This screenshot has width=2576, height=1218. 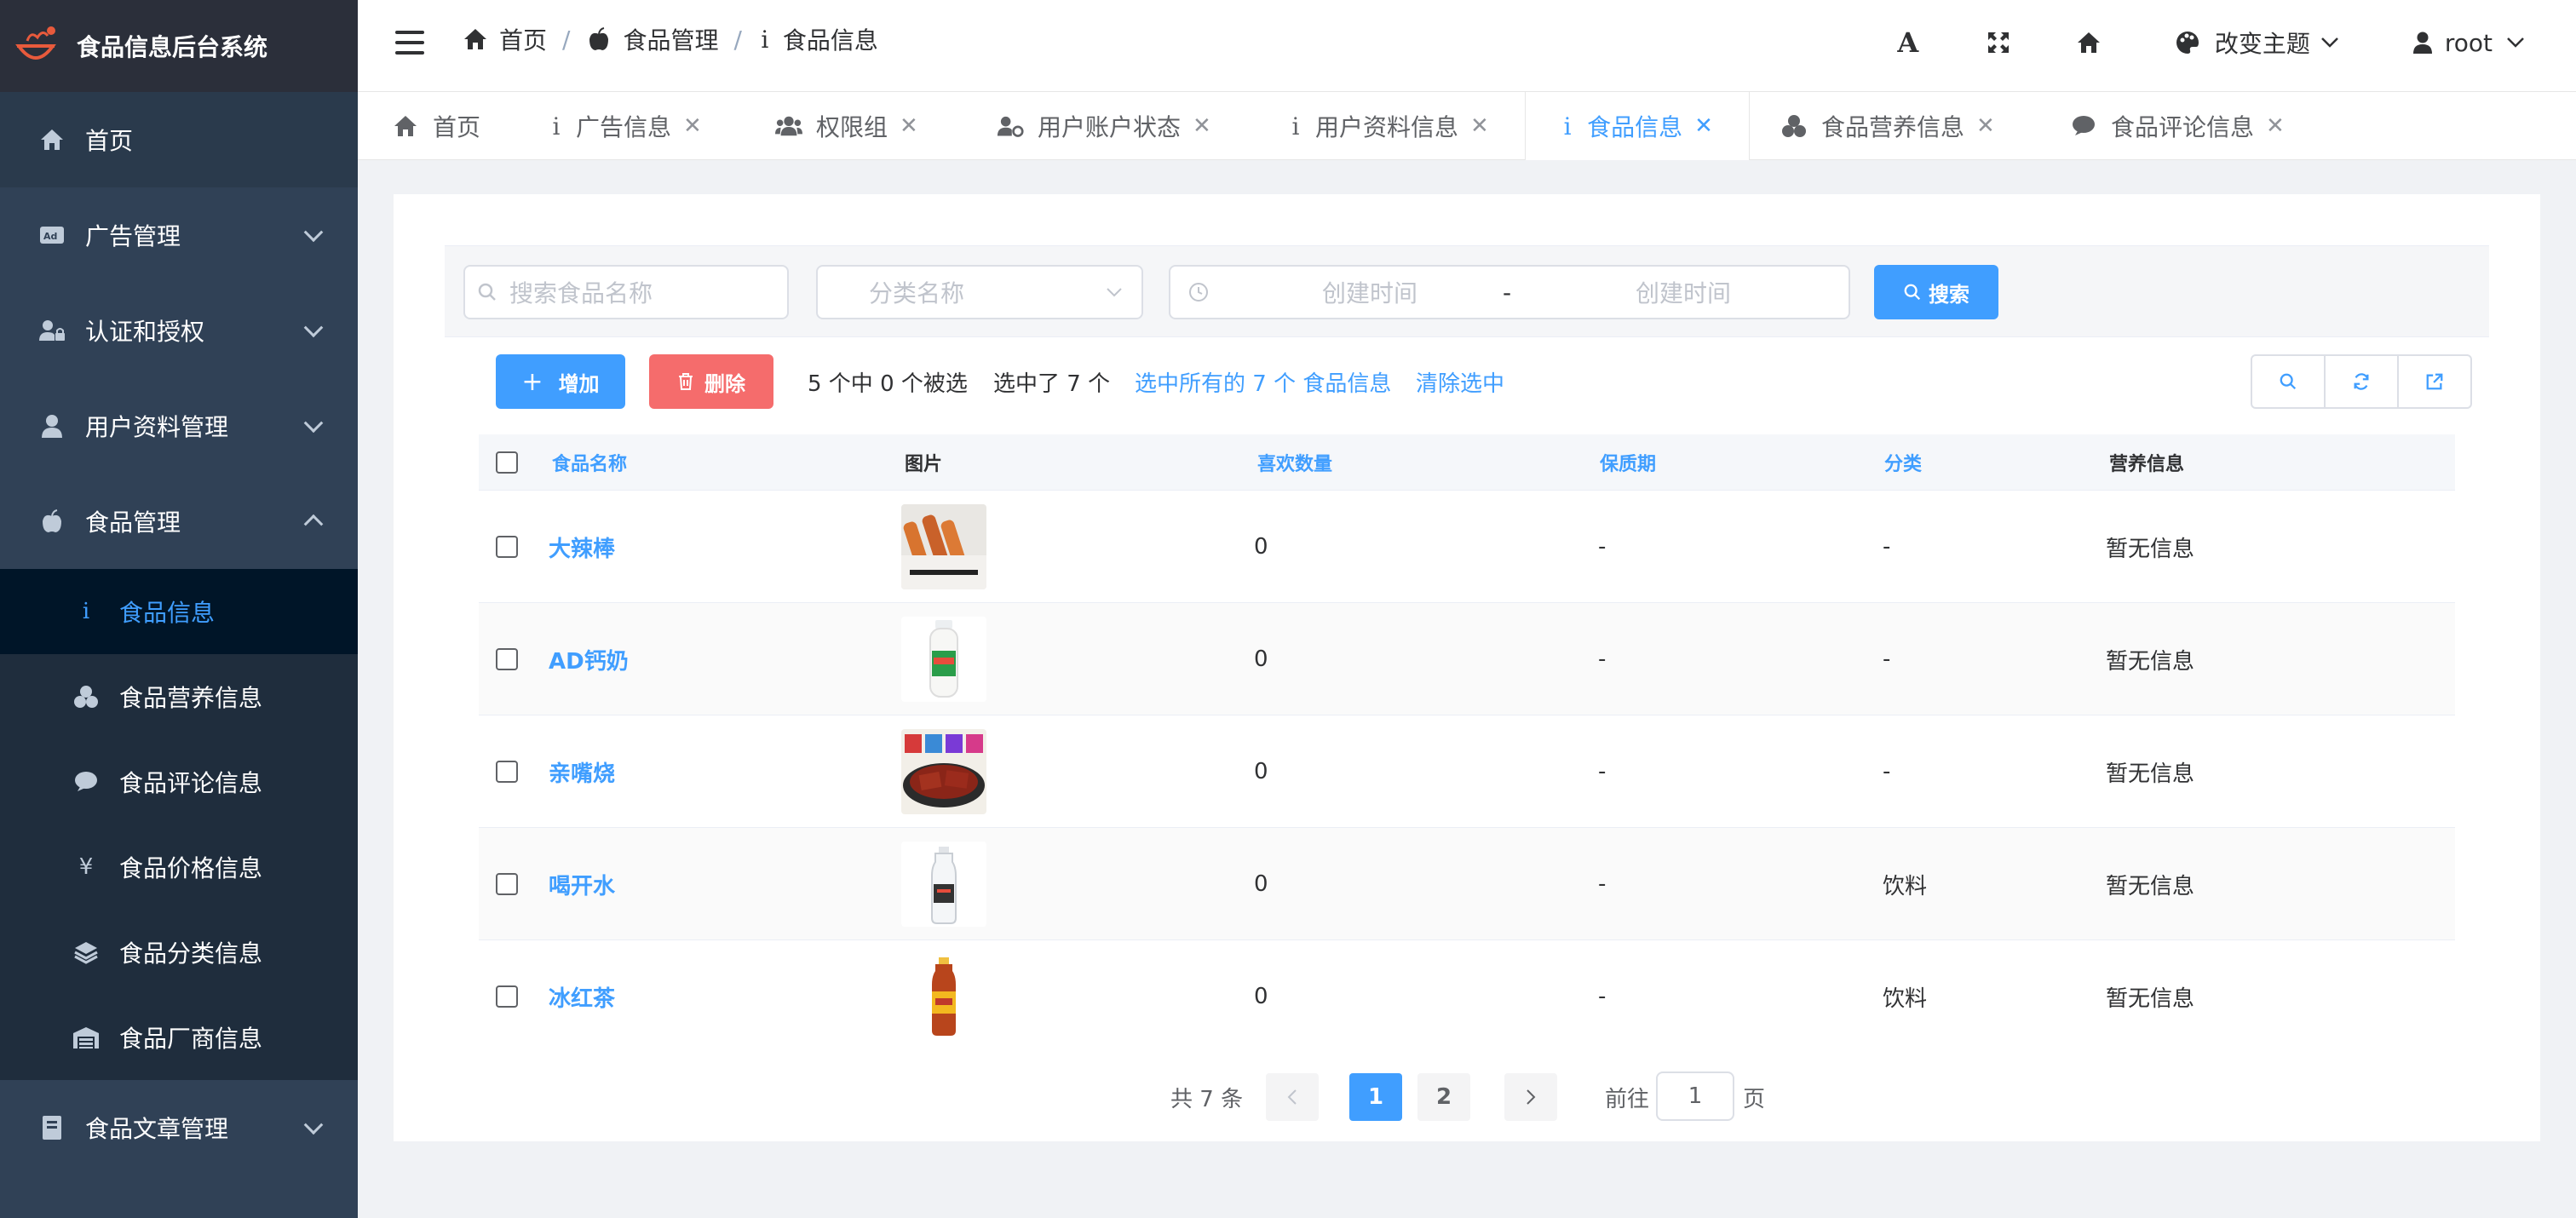 I want to click on sidebar-item-food-info: i 食品信息, so click(x=179, y=611).